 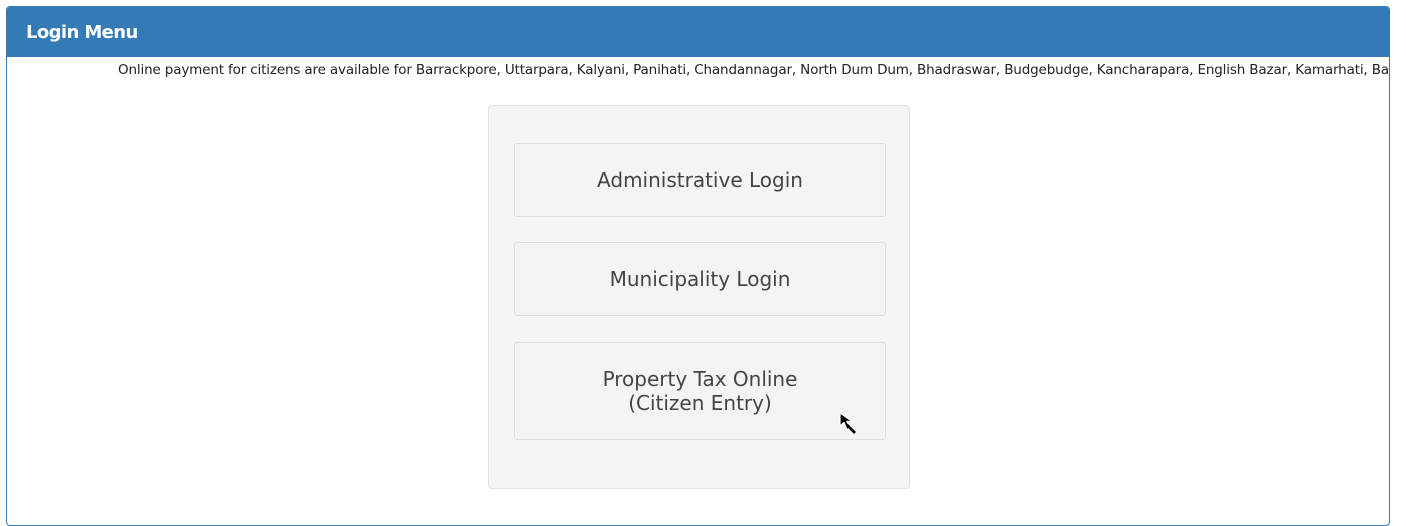 I want to click on property-tax-label-line2: (Citizen Entry), so click(x=700, y=403).